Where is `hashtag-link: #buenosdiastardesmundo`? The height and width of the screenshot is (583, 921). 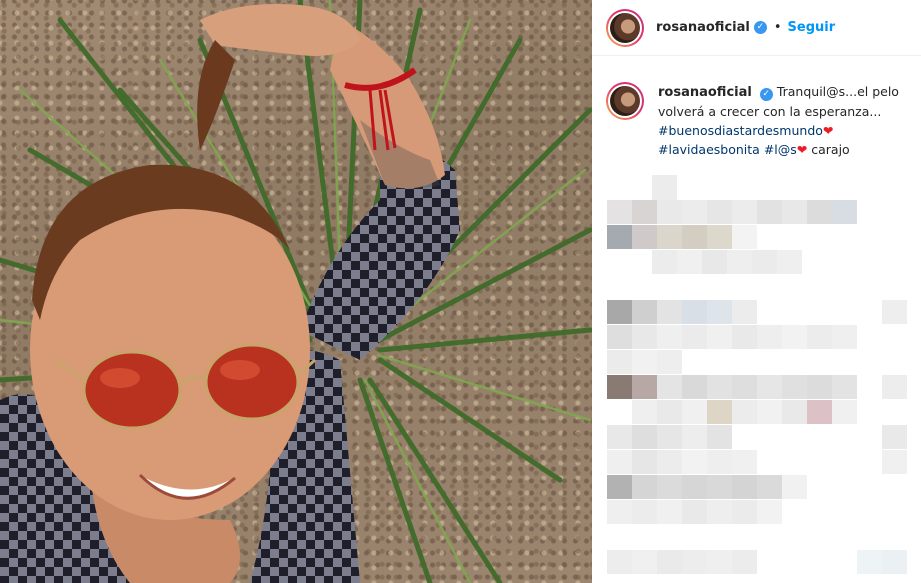 hashtag-link: #buenosdiastardesmundo is located at coordinates (740, 130).